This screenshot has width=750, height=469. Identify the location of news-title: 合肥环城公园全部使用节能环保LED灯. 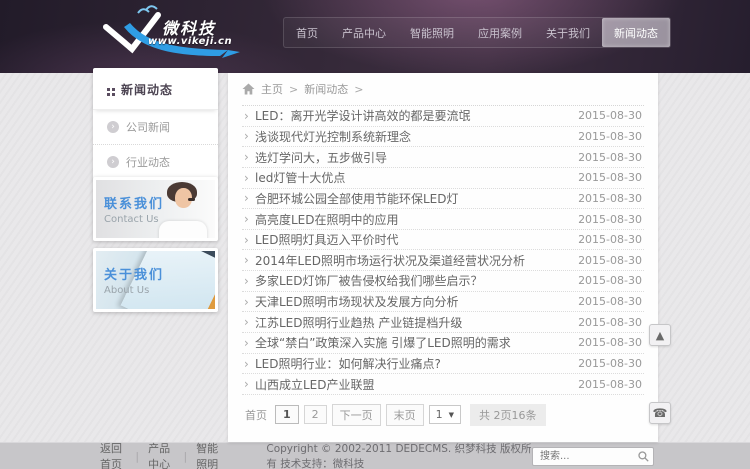
(357, 198).